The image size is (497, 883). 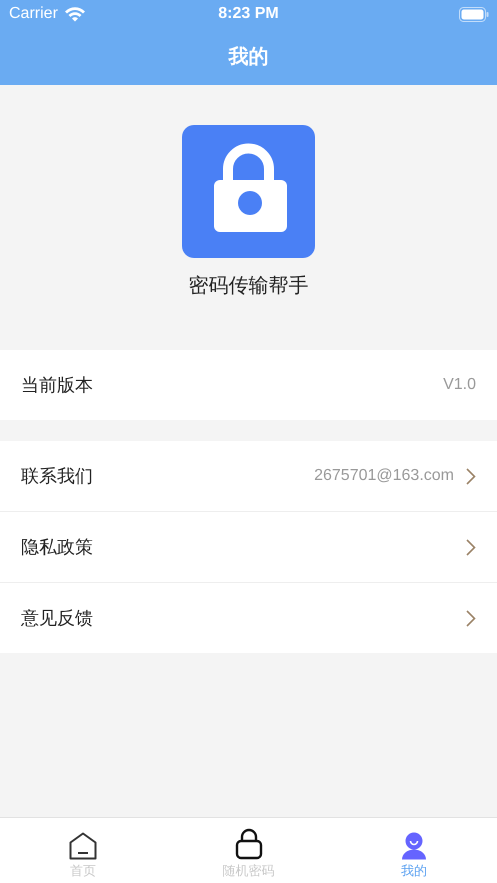 I want to click on page-title: 我的, so click(x=248, y=57).